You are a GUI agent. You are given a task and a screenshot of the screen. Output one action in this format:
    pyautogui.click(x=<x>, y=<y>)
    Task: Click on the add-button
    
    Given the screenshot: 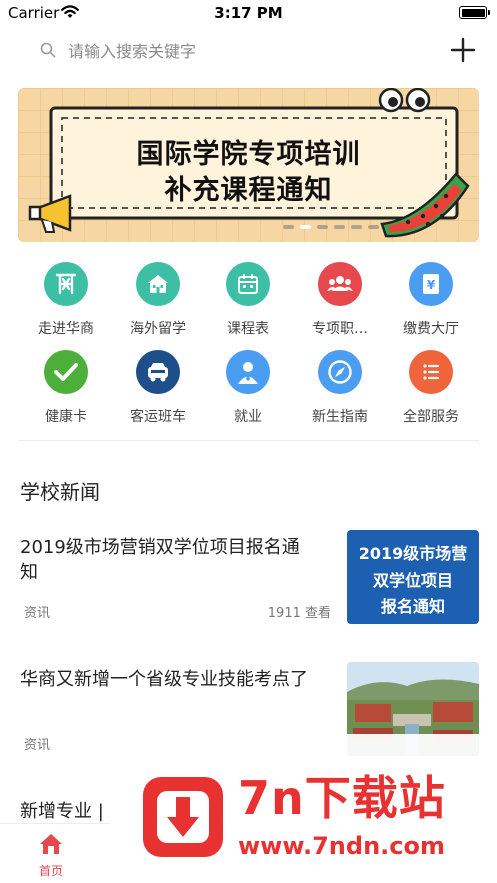 What is the action you would take?
    pyautogui.click(x=463, y=50)
    